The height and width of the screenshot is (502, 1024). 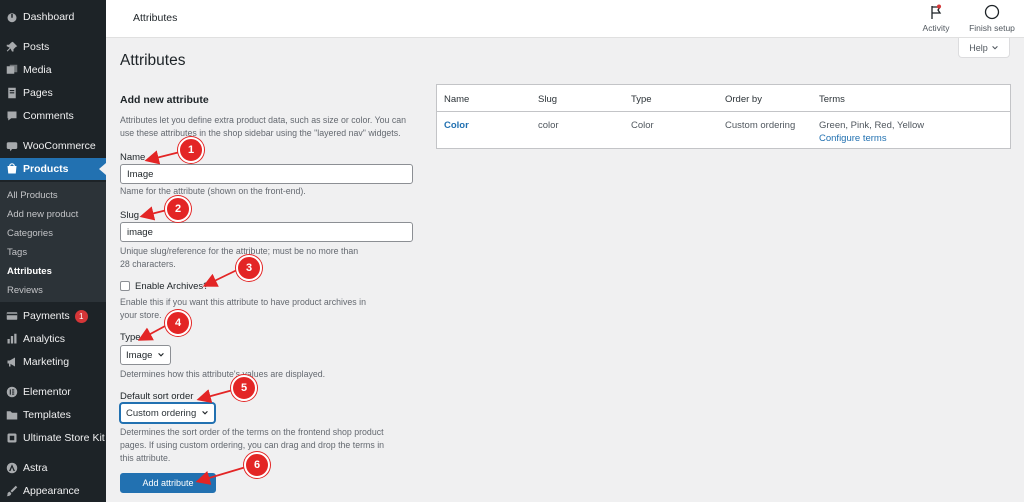 What do you see at coordinates (29, 271) in the screenshot?
I see `submenu-item-attributes: Attributes` at bounding box center [29, 271].